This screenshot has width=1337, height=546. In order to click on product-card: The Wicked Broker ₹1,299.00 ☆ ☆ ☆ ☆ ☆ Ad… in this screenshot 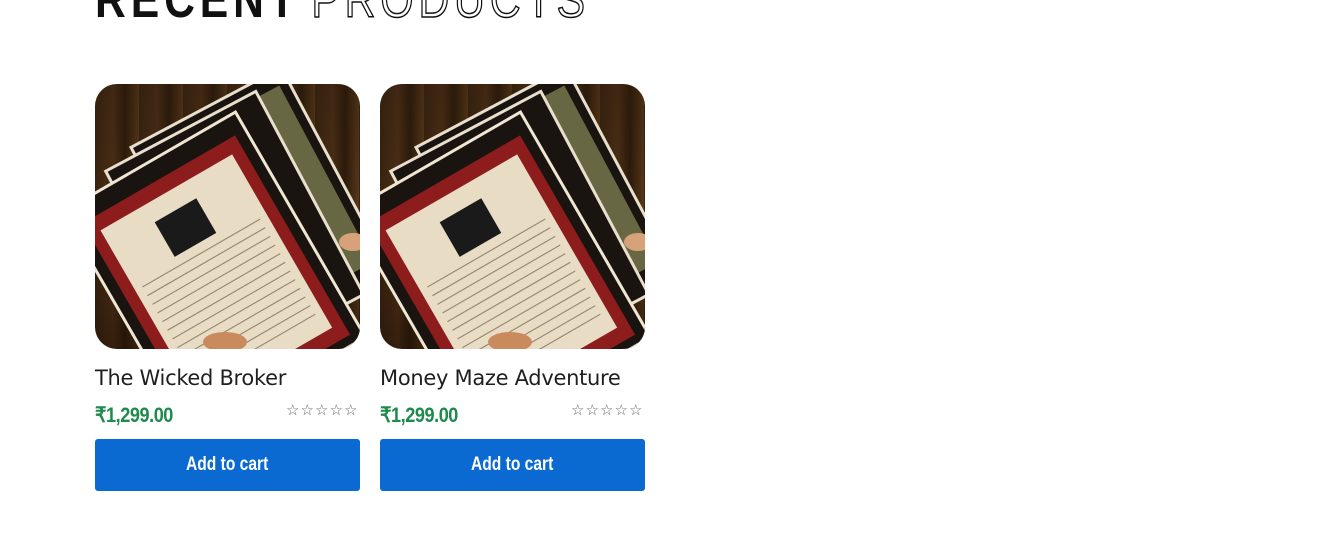, I will do `click(227, 287)`.